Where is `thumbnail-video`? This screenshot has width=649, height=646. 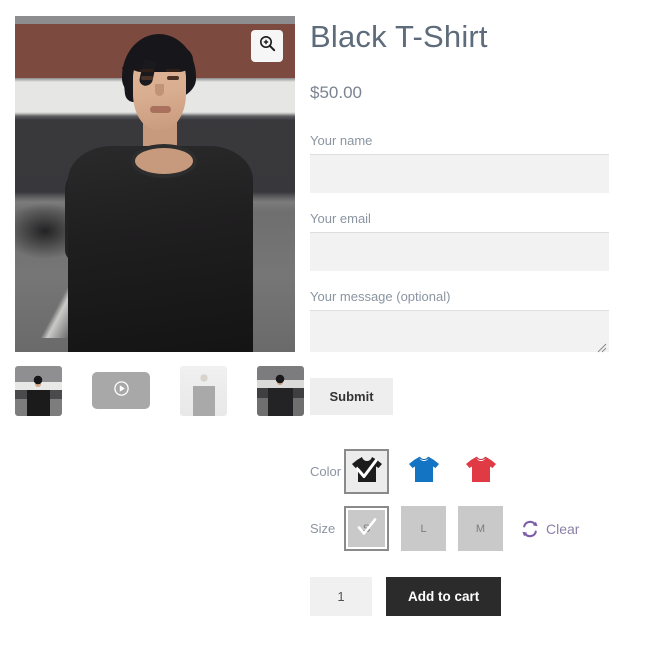 thumbnail-video is located at coordinates (121, 390).